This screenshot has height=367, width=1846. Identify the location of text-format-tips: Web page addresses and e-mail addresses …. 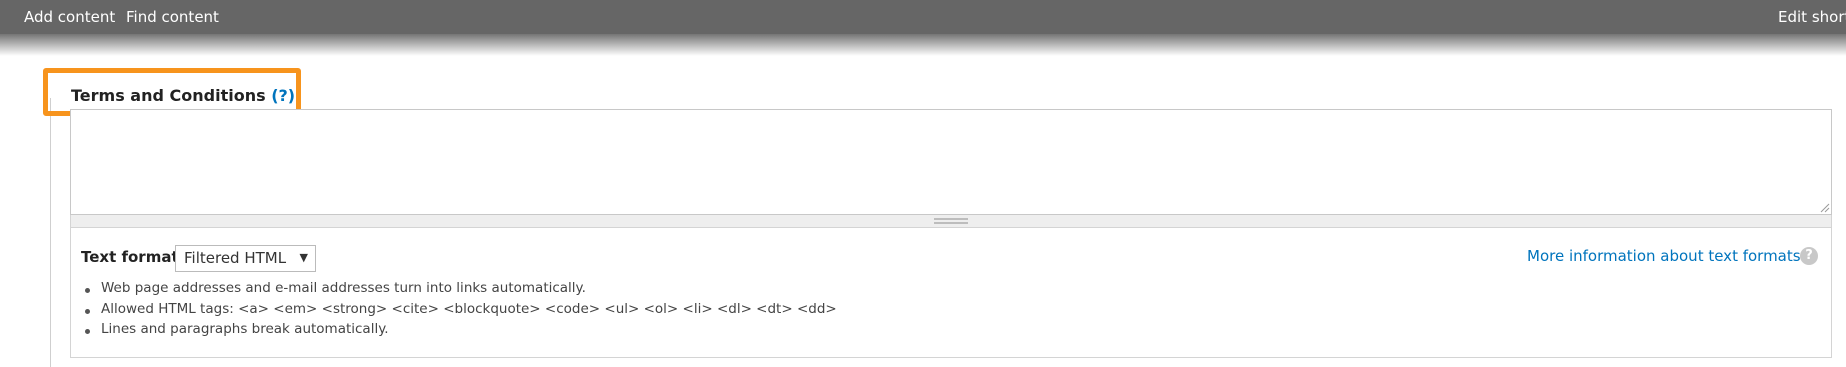
(461, 311).